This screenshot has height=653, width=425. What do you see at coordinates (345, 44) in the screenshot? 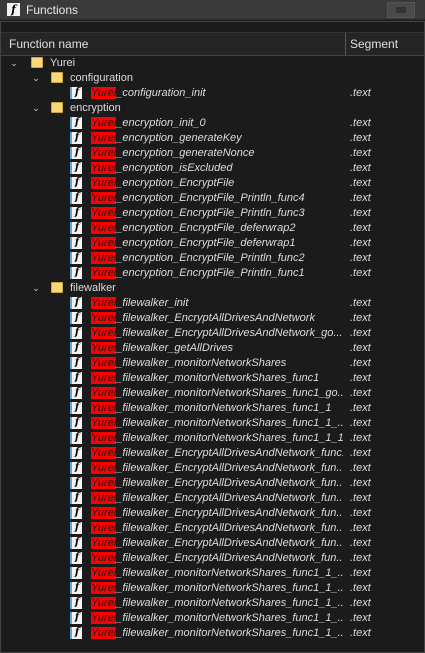
I see `column-separator` at bounding box center [345, 44].